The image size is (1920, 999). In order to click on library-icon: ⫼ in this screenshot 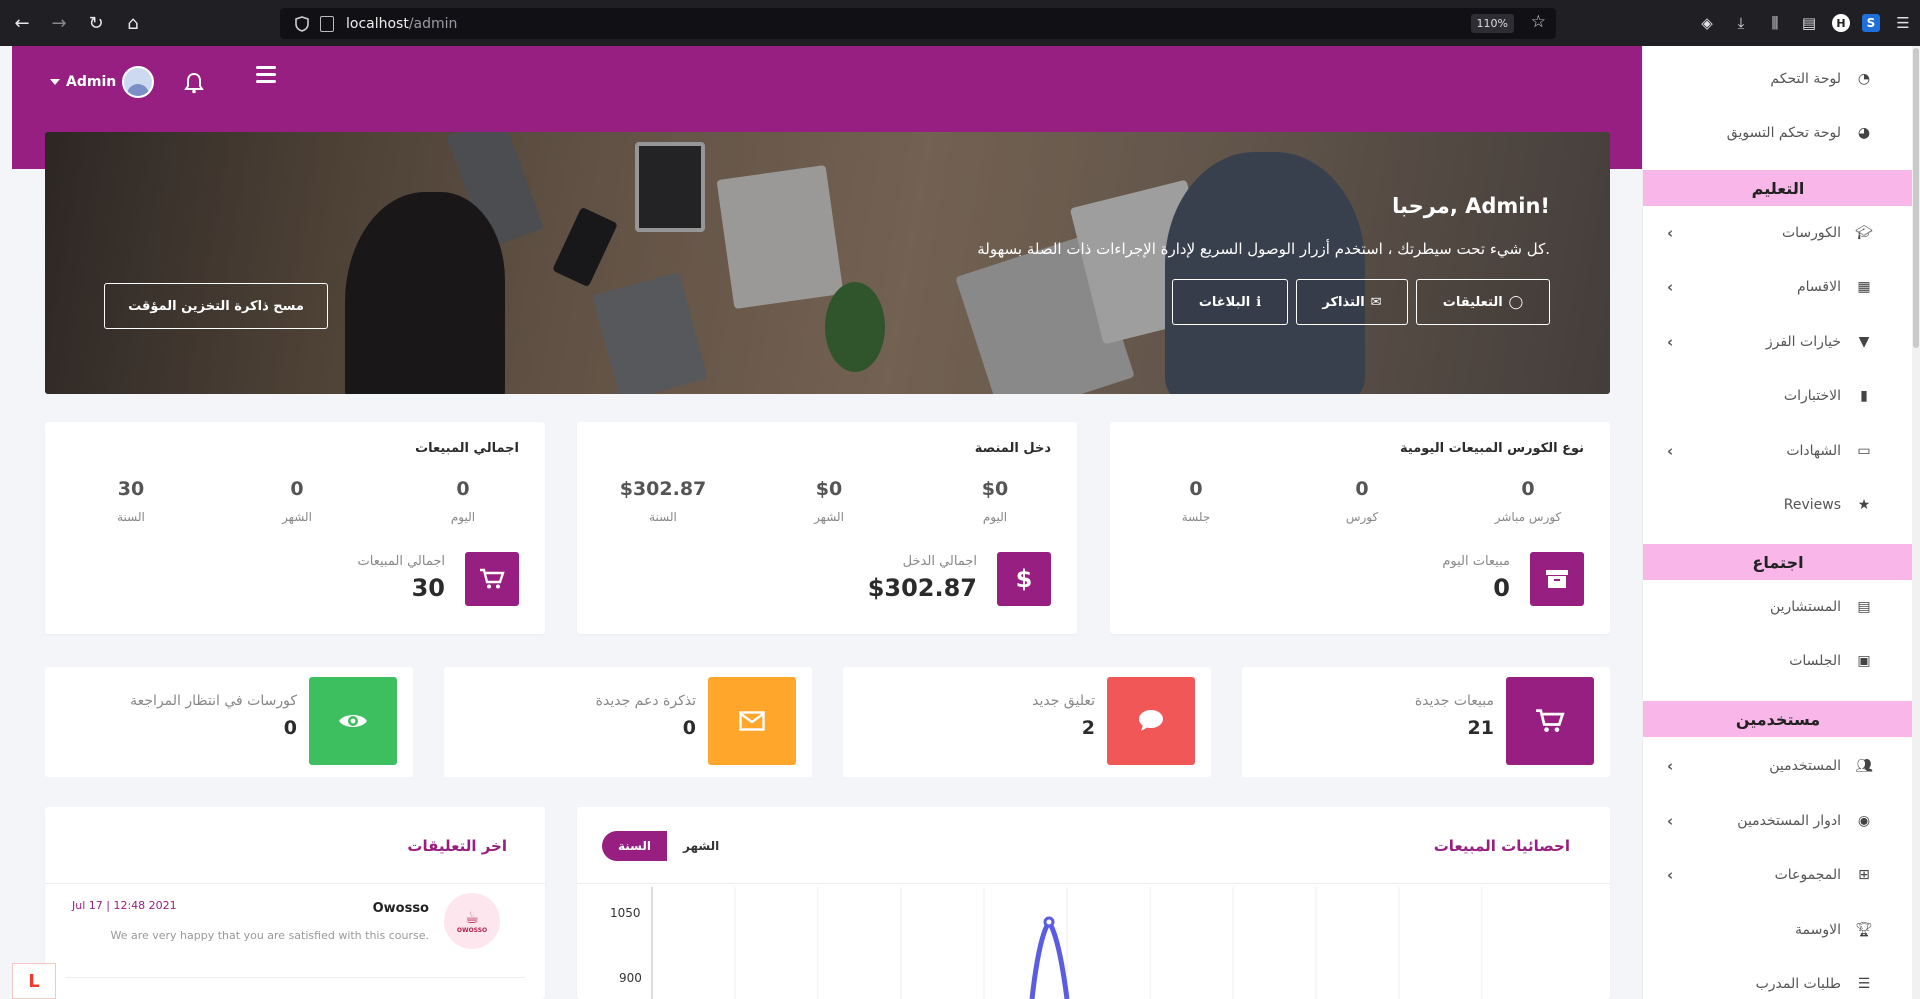, I will do `click(1775, 23)`.